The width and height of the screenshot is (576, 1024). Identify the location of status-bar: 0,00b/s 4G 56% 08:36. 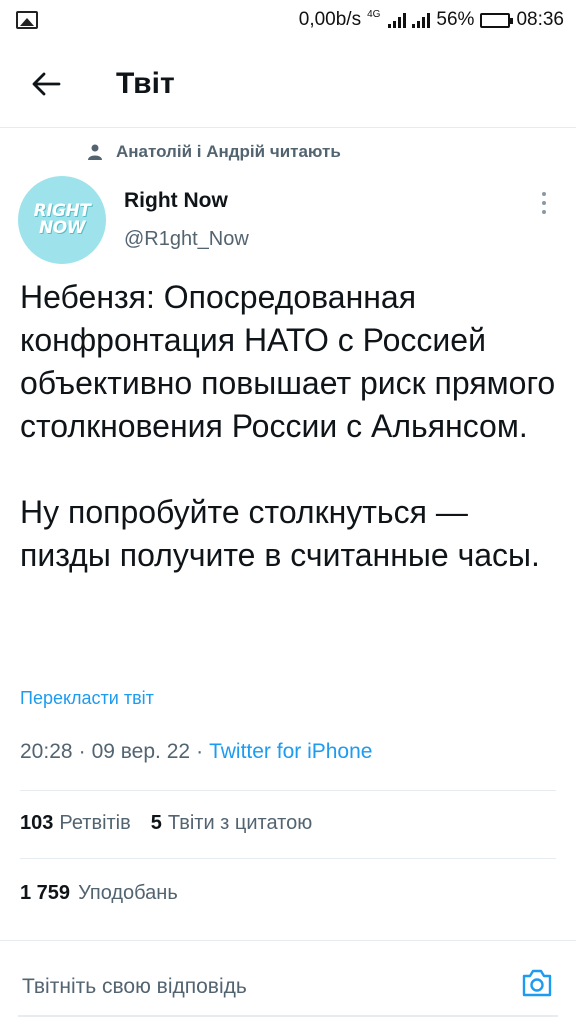
(288, 20).